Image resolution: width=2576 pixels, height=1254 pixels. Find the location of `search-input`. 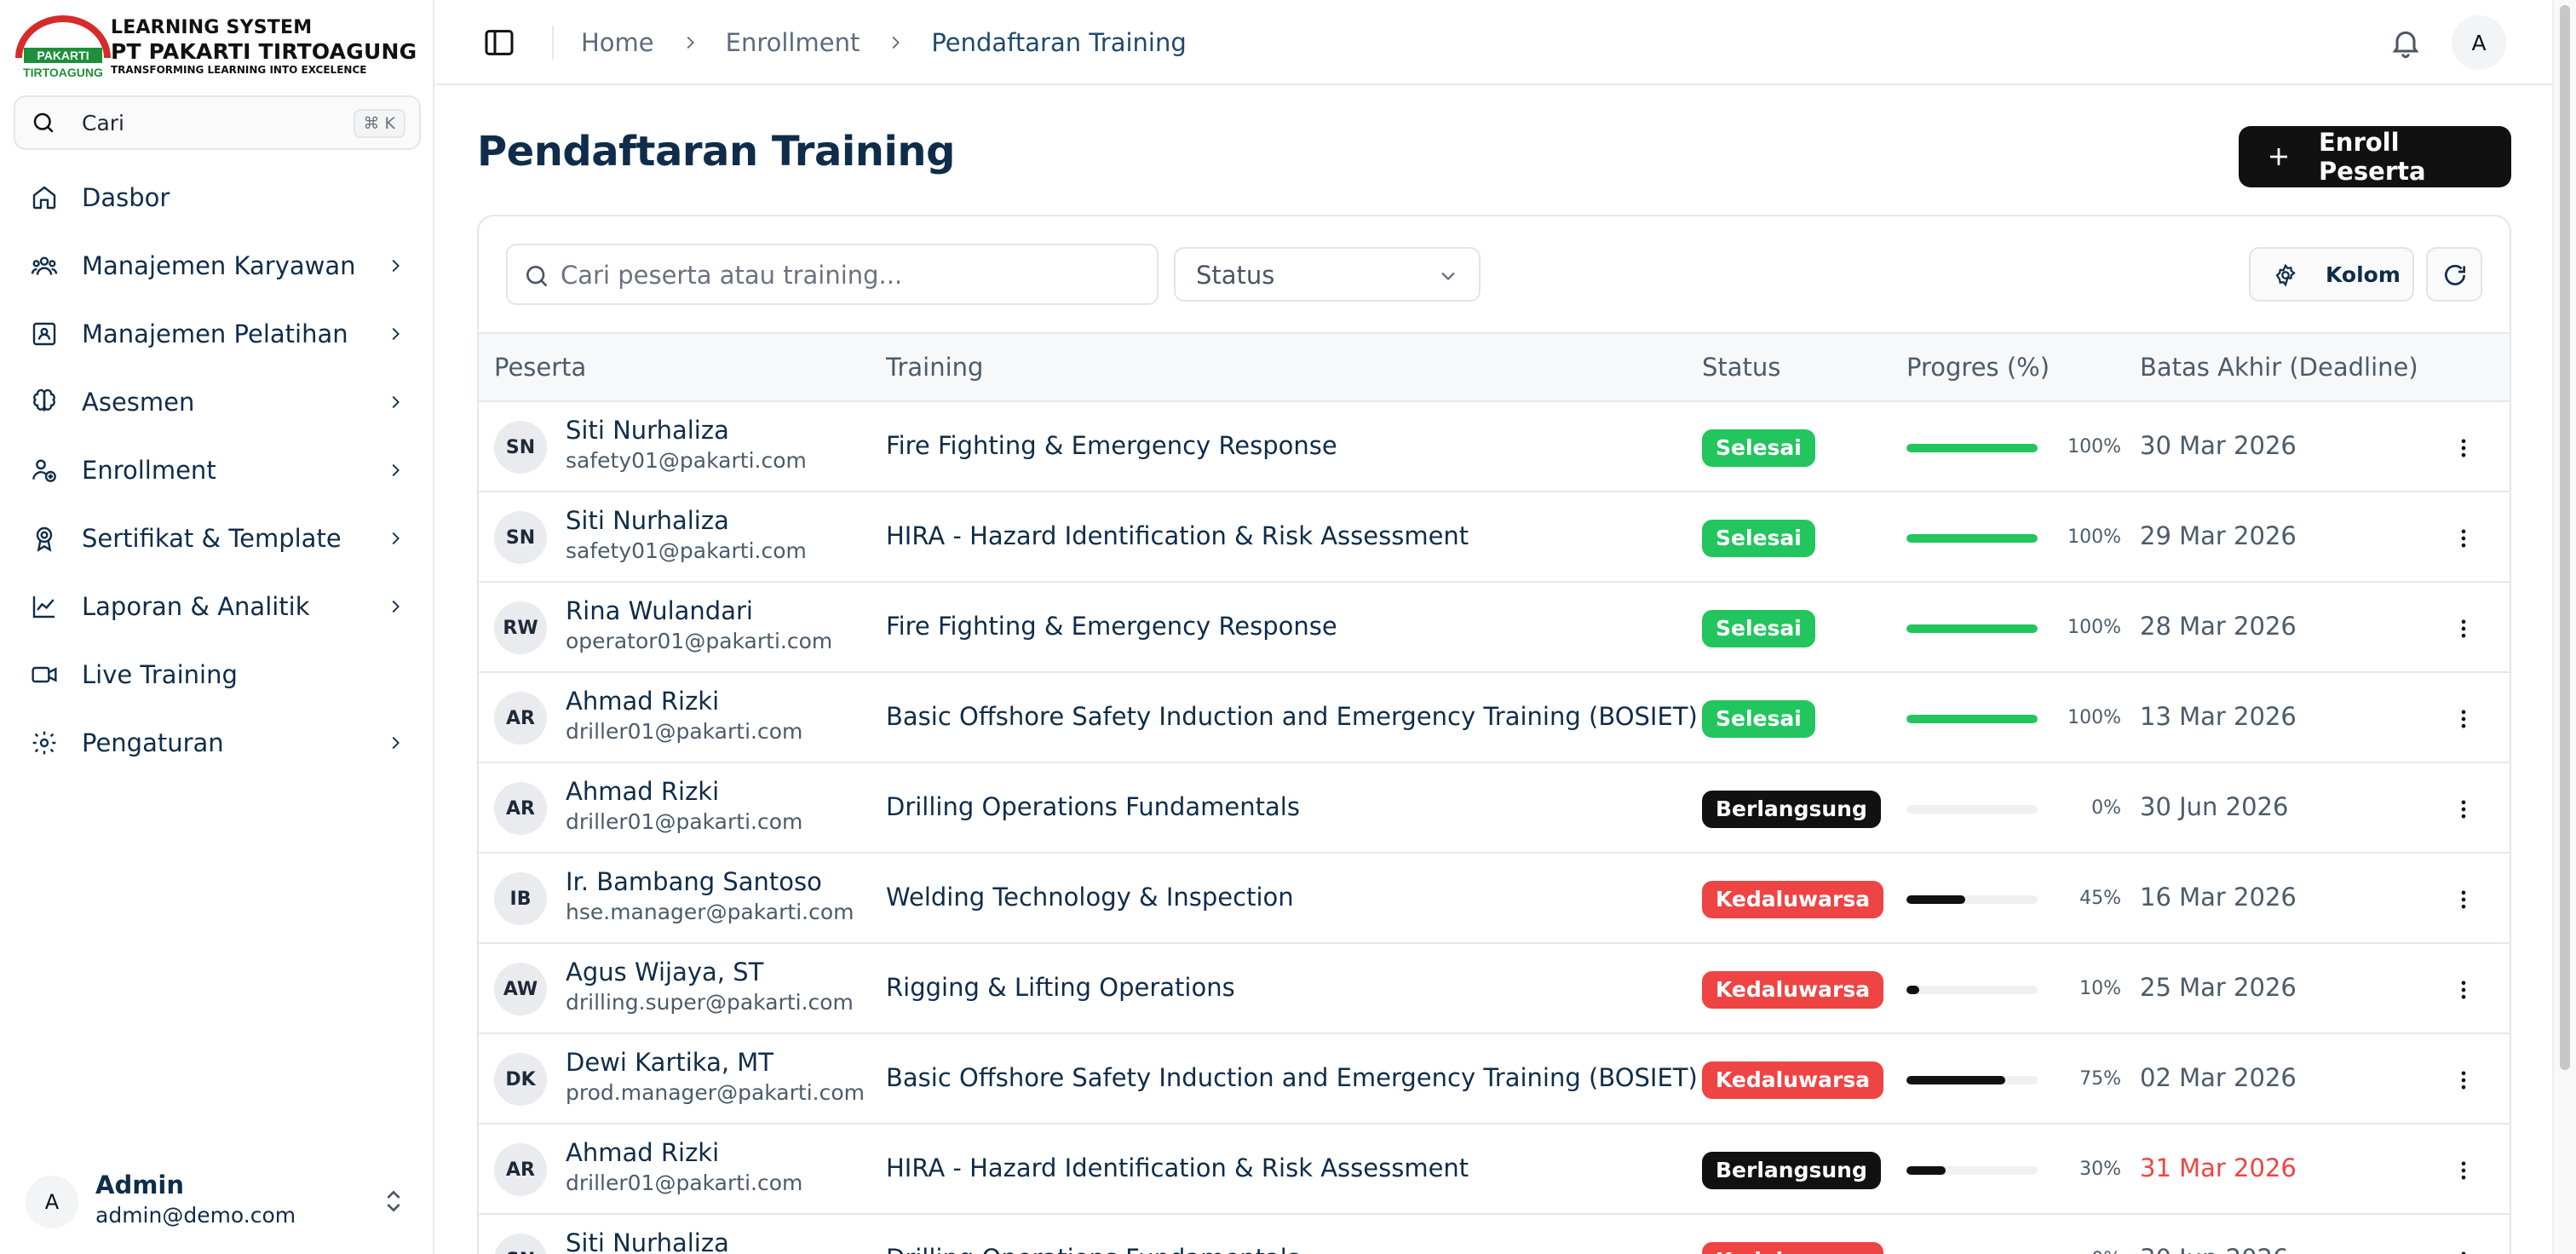

search-input is located at coordinates (851, 275).